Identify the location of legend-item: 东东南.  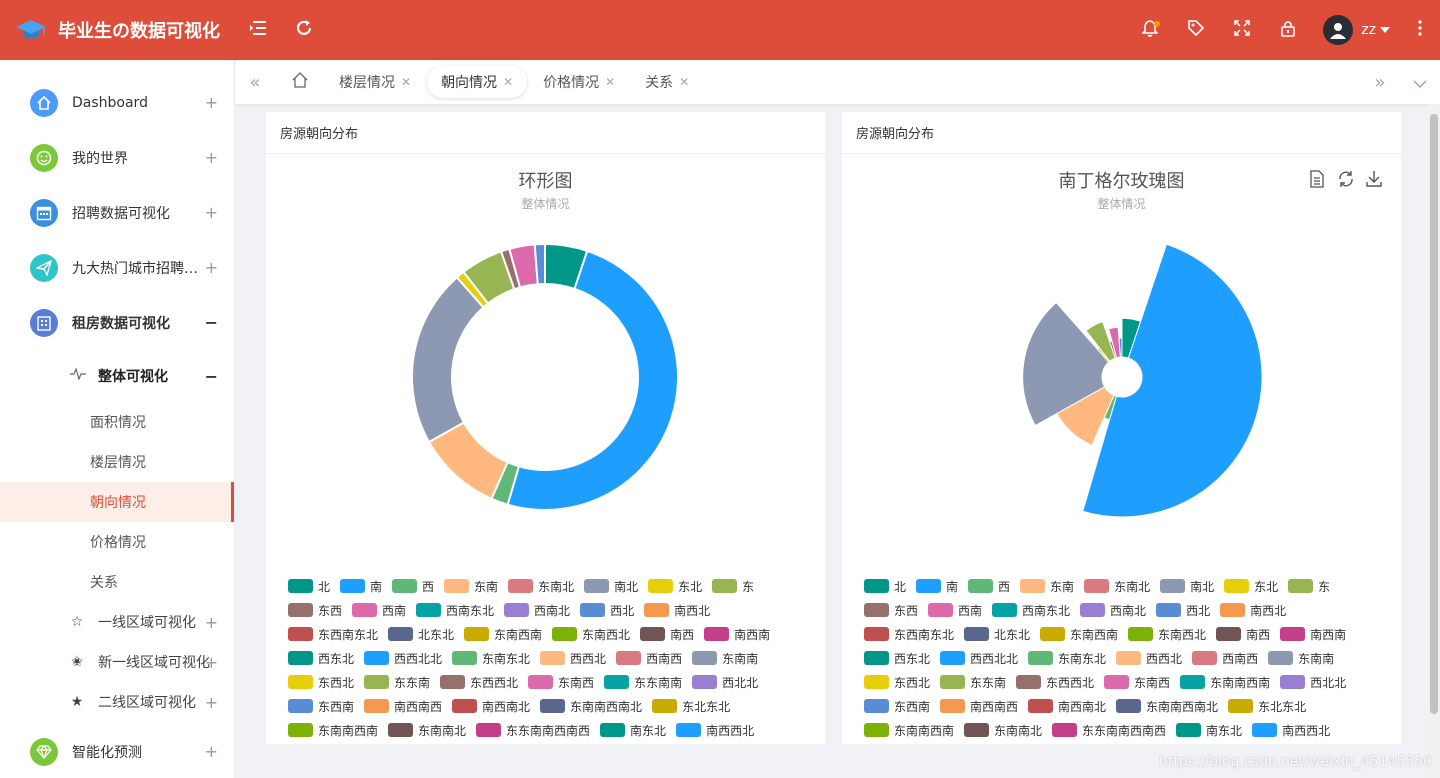
(973, 682).